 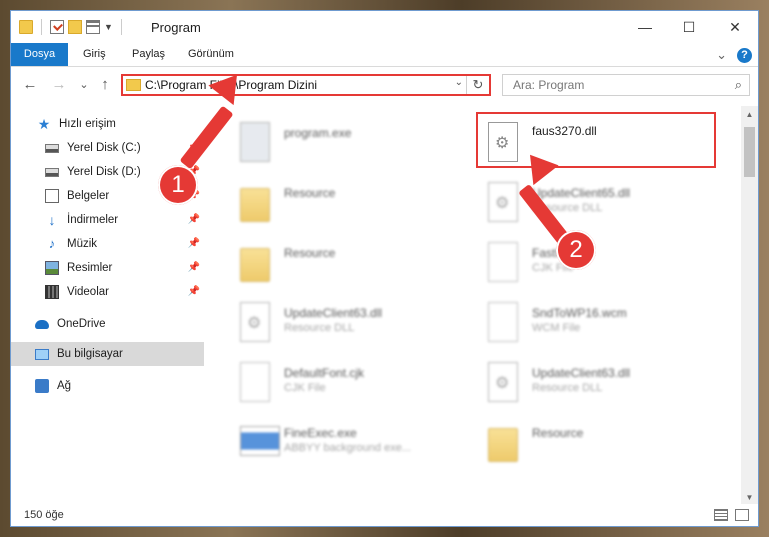 What do you see at coordinates (306, 85) in the screenshot?
I see `address-bar: C:\Program Files\Program Dizini ⌄ ↻` at bounding box center [306, 85].